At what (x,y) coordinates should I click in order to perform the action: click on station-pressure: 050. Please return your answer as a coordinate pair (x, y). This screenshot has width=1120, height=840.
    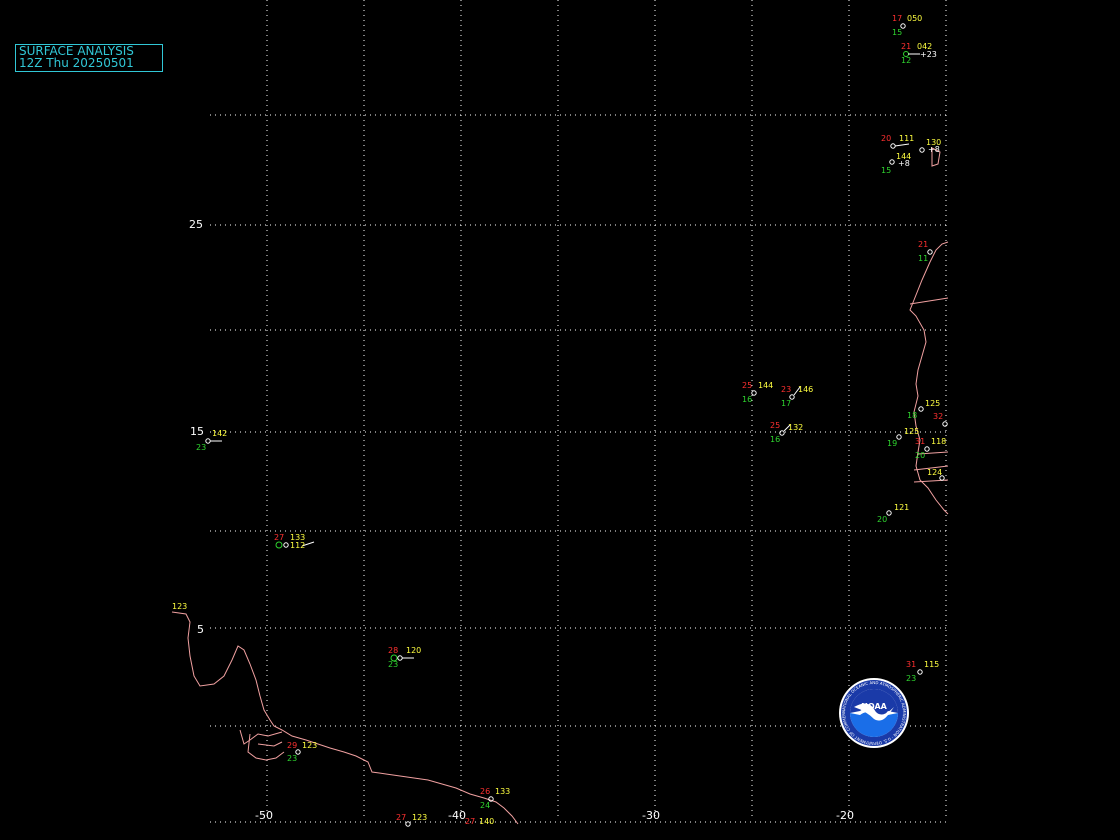
    Looking at the image, I should click on (914, 18).